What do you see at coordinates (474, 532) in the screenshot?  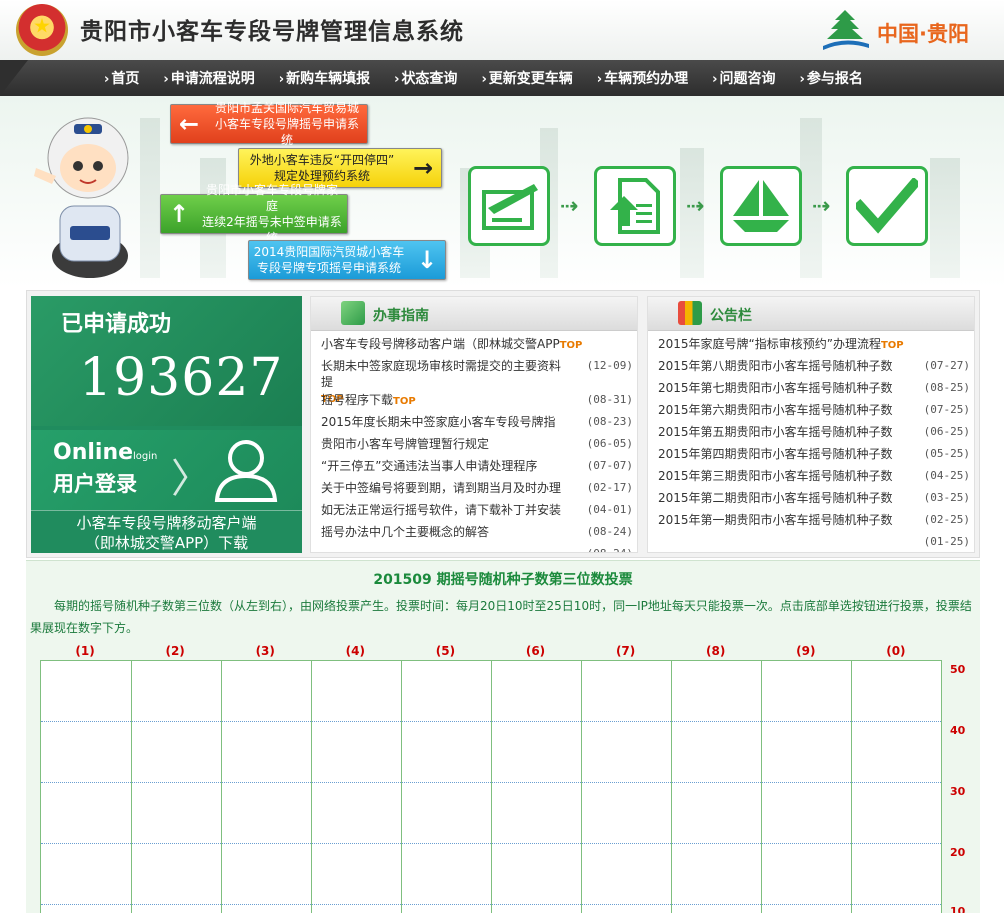 I see `list-item: 摇号办法中几个主要概念的解答 (08-24)` at bounding box center [474, 532].